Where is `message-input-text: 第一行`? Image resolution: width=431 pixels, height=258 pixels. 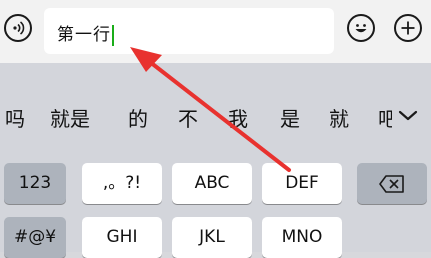 message-input-text: 第一行 is located at coordinates (85, 33).